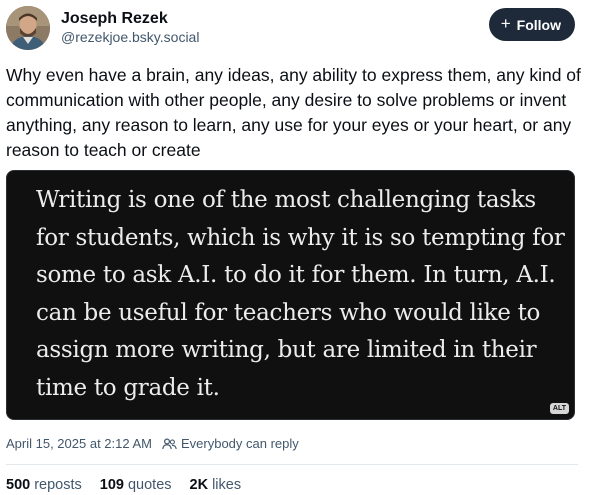 The height and width of the screenshot is (495, 596). Describe the element at coordinates (538, 24) in the screenshot. I see `follow-button-label: Follow` at that location.